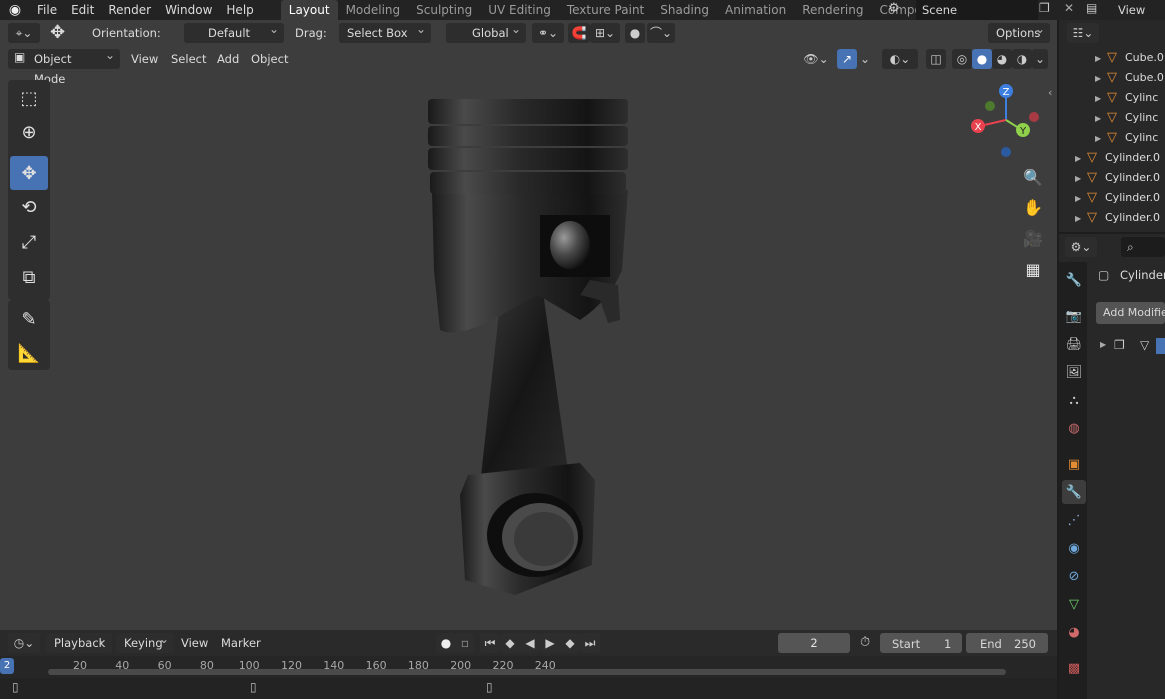 This screenshot has height=699, width=1165. What do you see at coordinates (234, 31) in the screenshot?
I see `orientation-dropdown: Default` at bounding box center [234, 31].